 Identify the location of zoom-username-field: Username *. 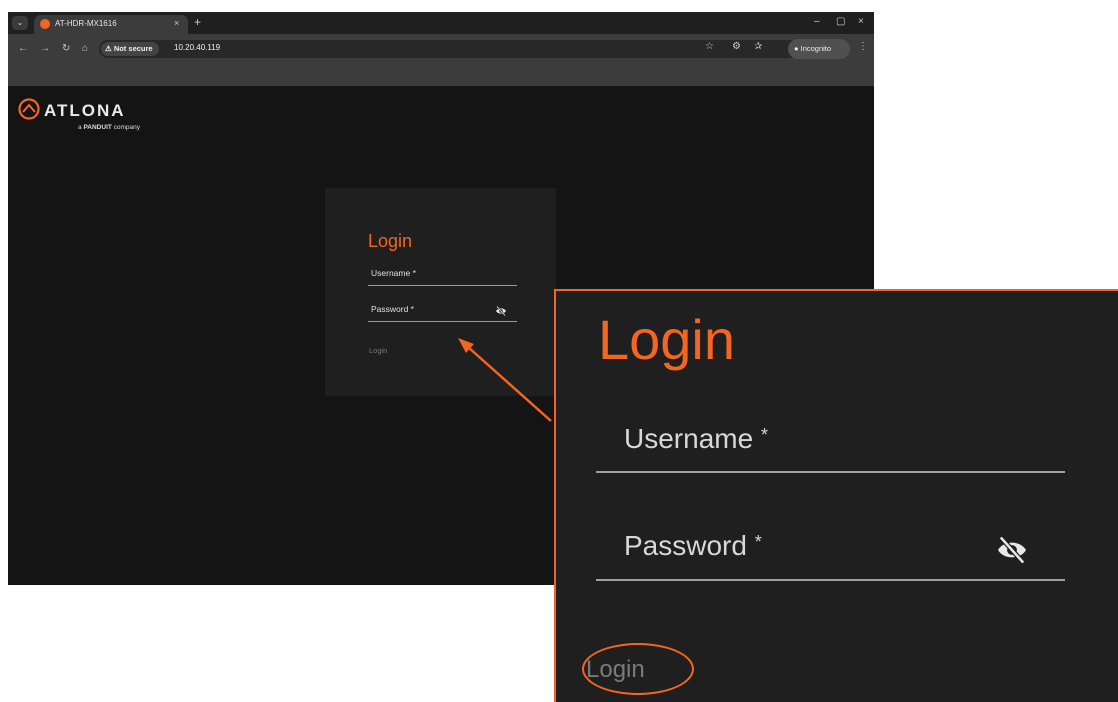
(830, 442).